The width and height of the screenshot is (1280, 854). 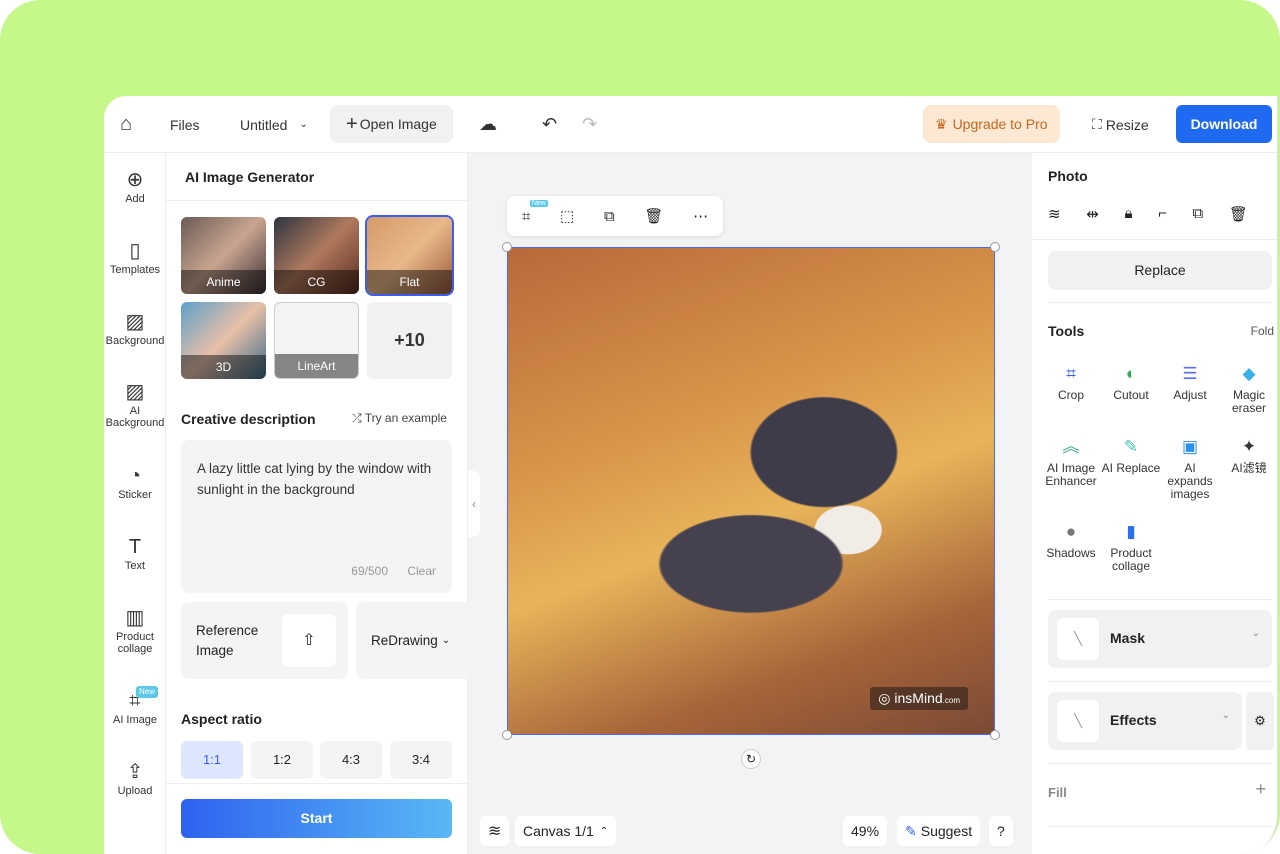 I want to click on tool-ai-image-enhancer: ︽ AI Image Enhancer, so click(x=1071, y=462).